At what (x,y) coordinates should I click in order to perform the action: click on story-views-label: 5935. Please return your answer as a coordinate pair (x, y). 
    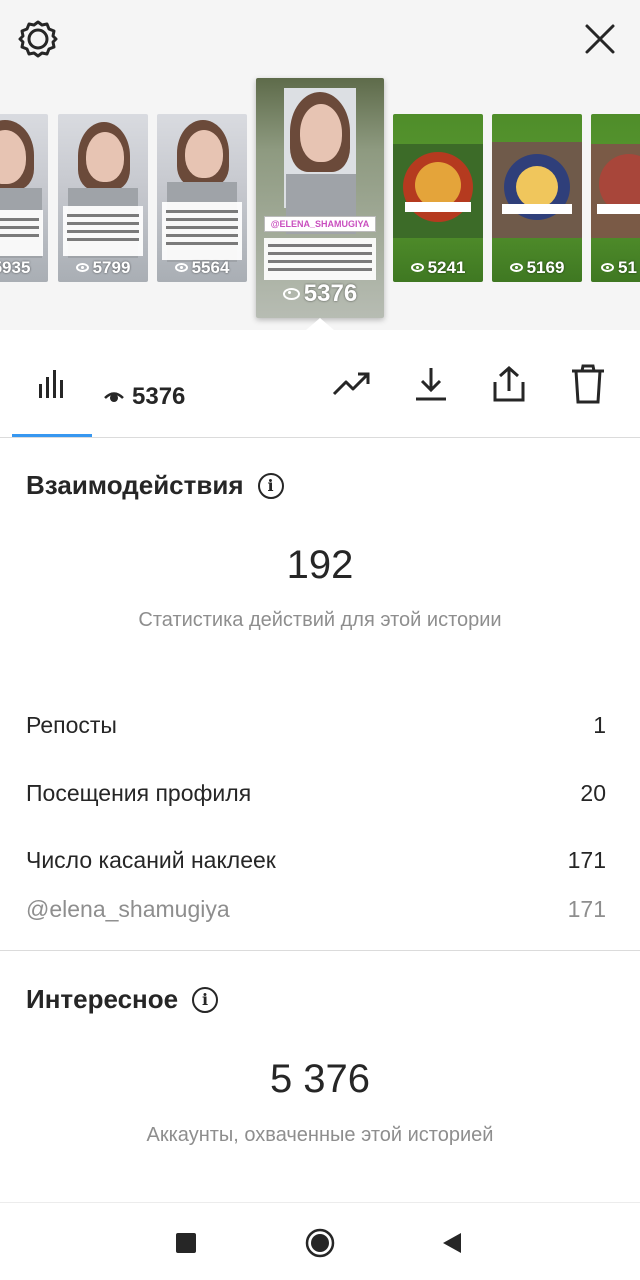
    Looking at the image, I should click on (15, 267).